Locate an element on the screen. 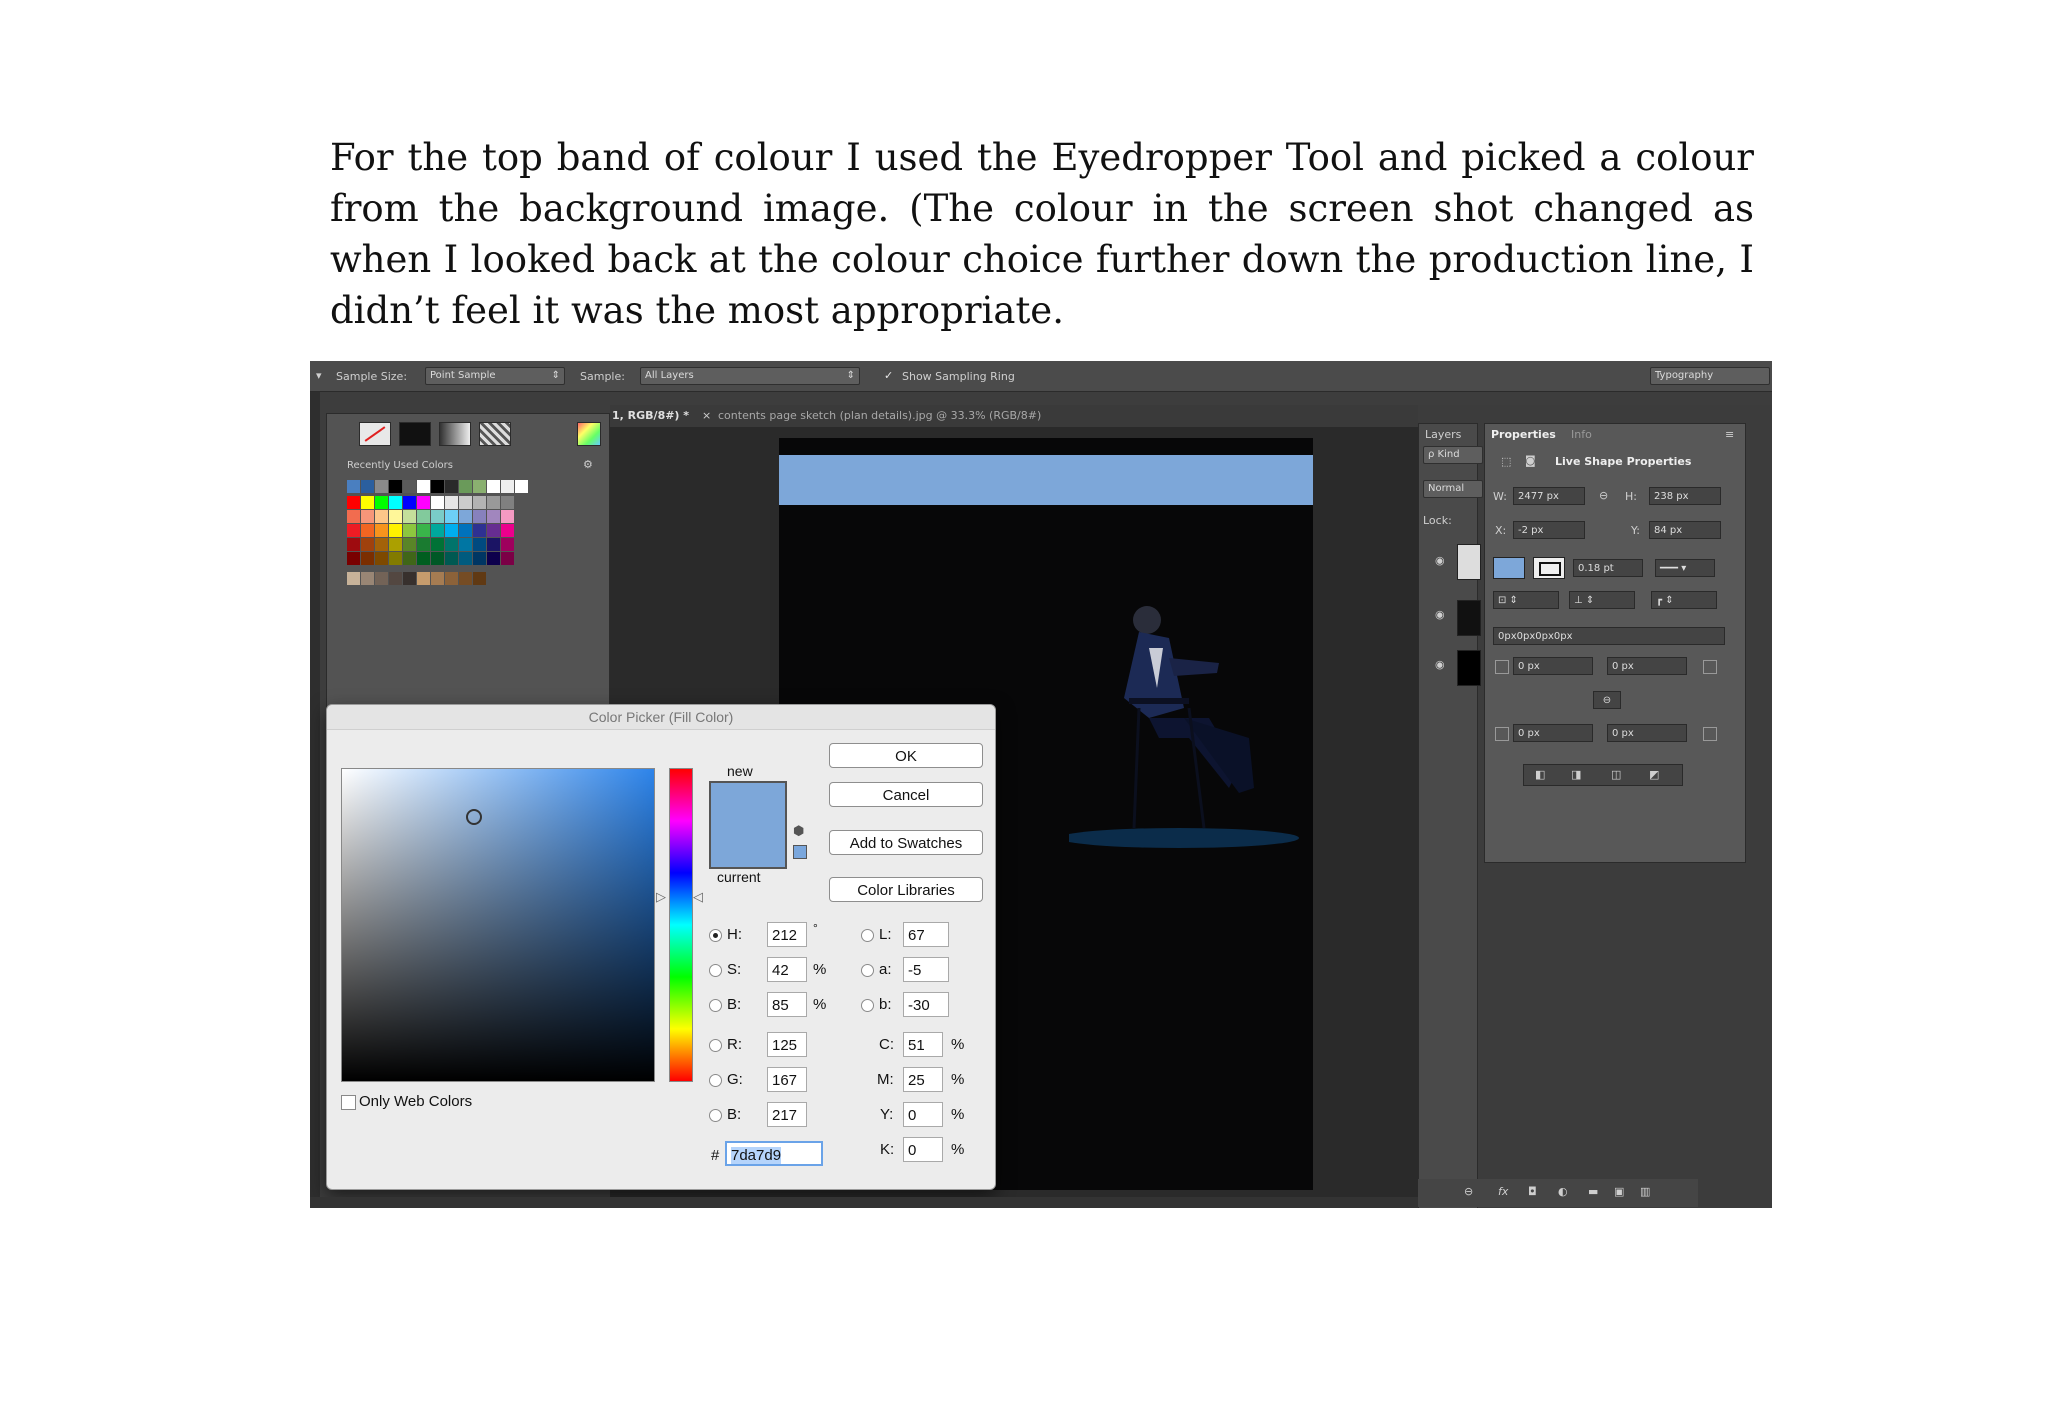 This screenshot has width=2048, height=1418. layer-filter-kind: ρ Kind is located at coordinates (1453, 455).